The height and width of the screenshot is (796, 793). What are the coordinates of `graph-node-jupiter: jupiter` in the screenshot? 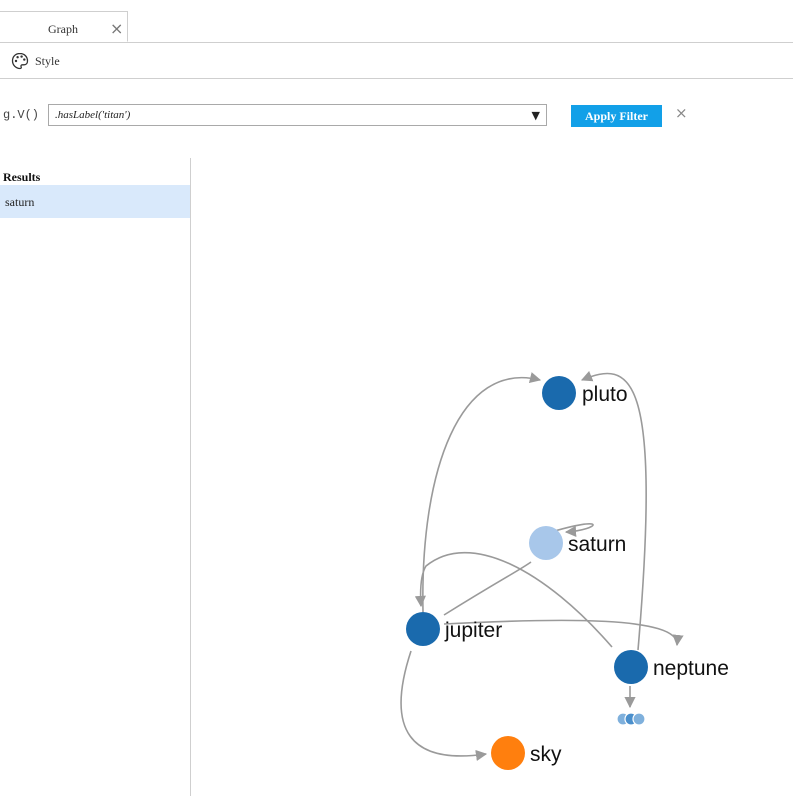 It's located at (454, 629).